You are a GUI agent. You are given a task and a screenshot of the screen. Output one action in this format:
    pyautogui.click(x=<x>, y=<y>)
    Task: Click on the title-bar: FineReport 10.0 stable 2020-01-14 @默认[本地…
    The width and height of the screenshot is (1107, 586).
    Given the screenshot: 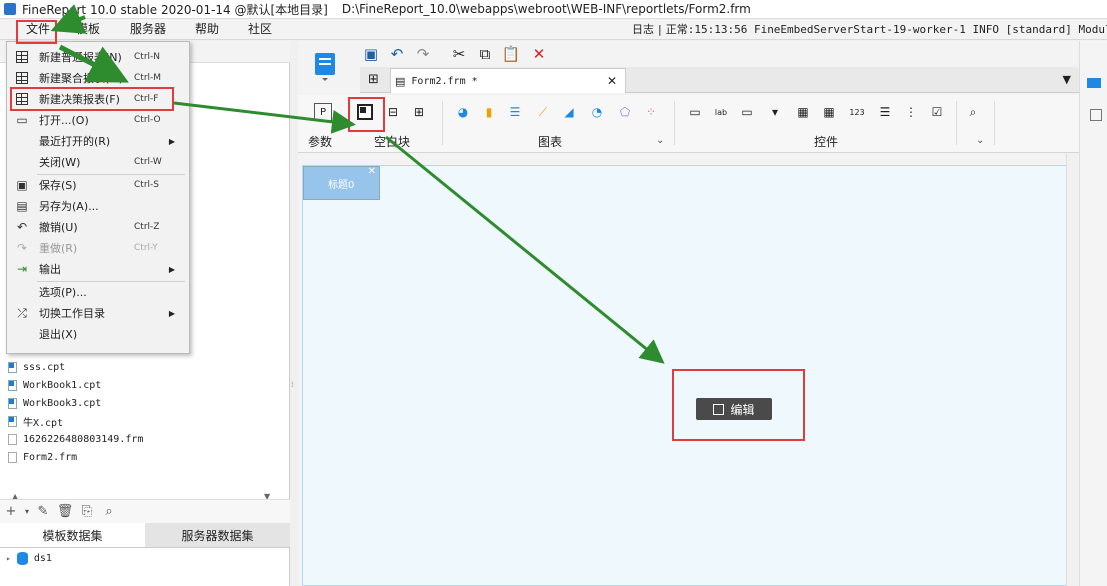 What is the action you would take?
    pyautogui.click(x=553, y=9)
    